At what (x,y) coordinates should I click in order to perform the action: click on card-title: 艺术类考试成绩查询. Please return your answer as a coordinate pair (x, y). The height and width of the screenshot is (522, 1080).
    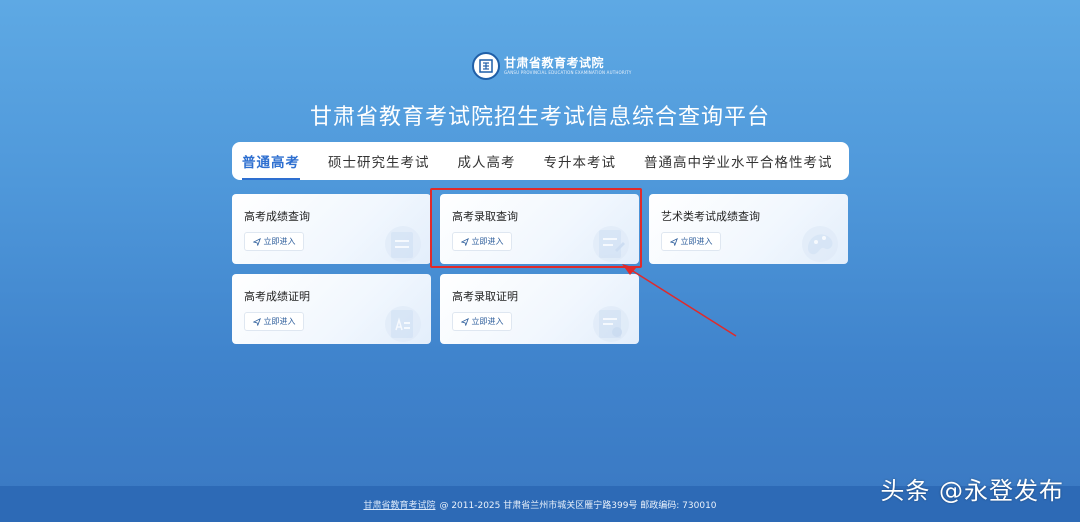
    Looking at the image, I should click on (710, 216).